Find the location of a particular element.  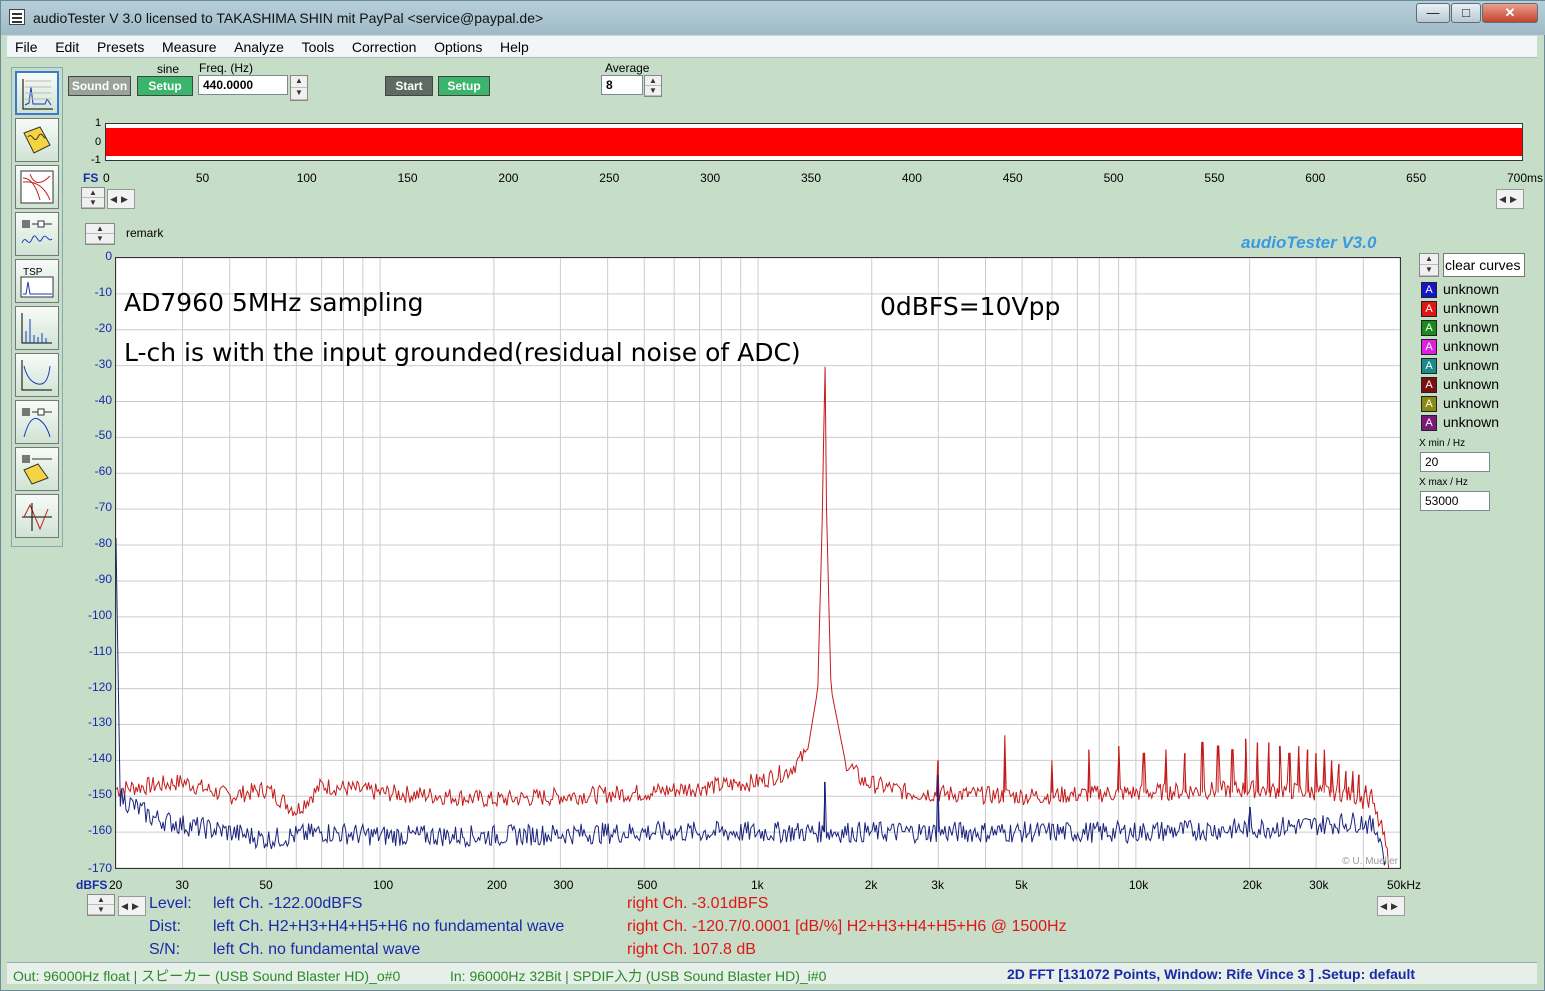

menu-file: File is located at coordinates (25, 45).